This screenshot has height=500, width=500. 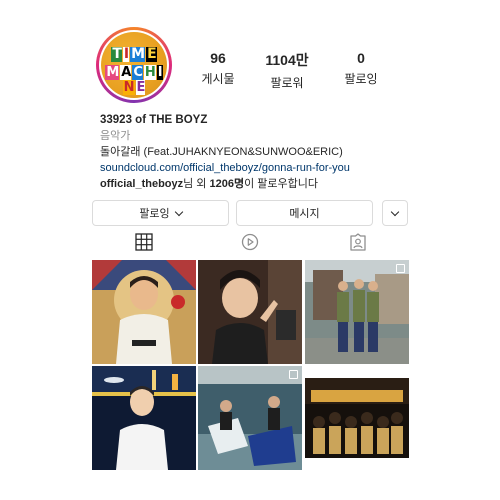 I want to click on followed-by-suffix-2: 이 팔로우합니다, so click(x=281, y=184).